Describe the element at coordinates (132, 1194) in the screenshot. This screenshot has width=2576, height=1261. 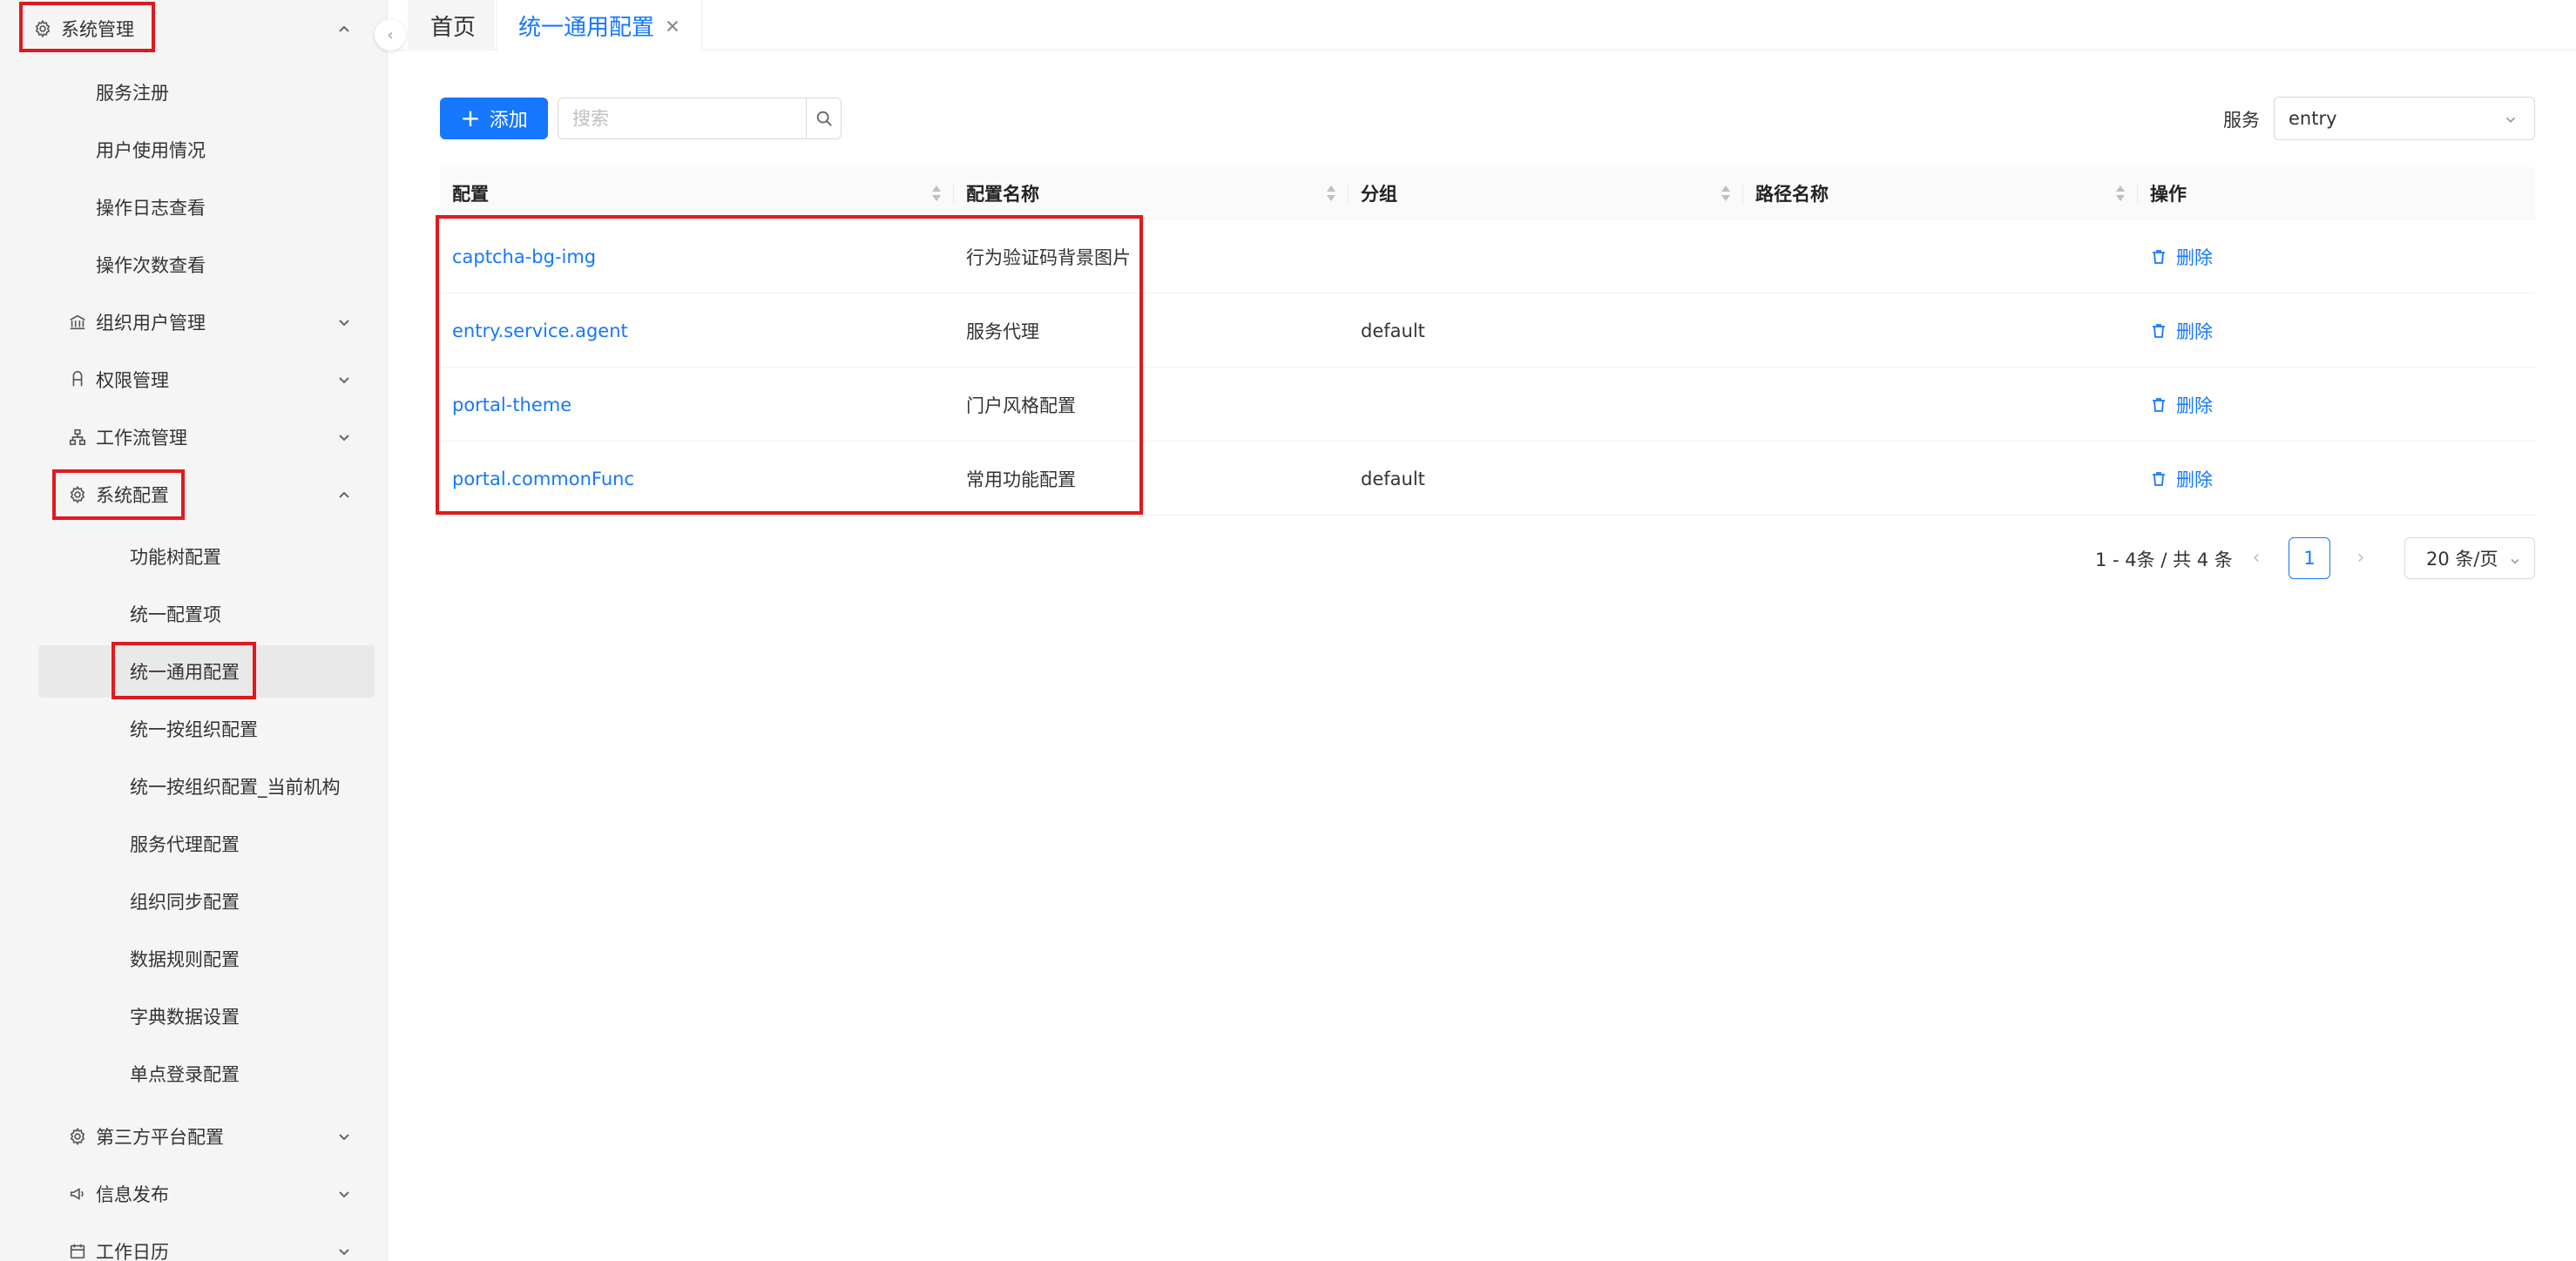
I see `sidebar-item-label: 信息发布` at that location.